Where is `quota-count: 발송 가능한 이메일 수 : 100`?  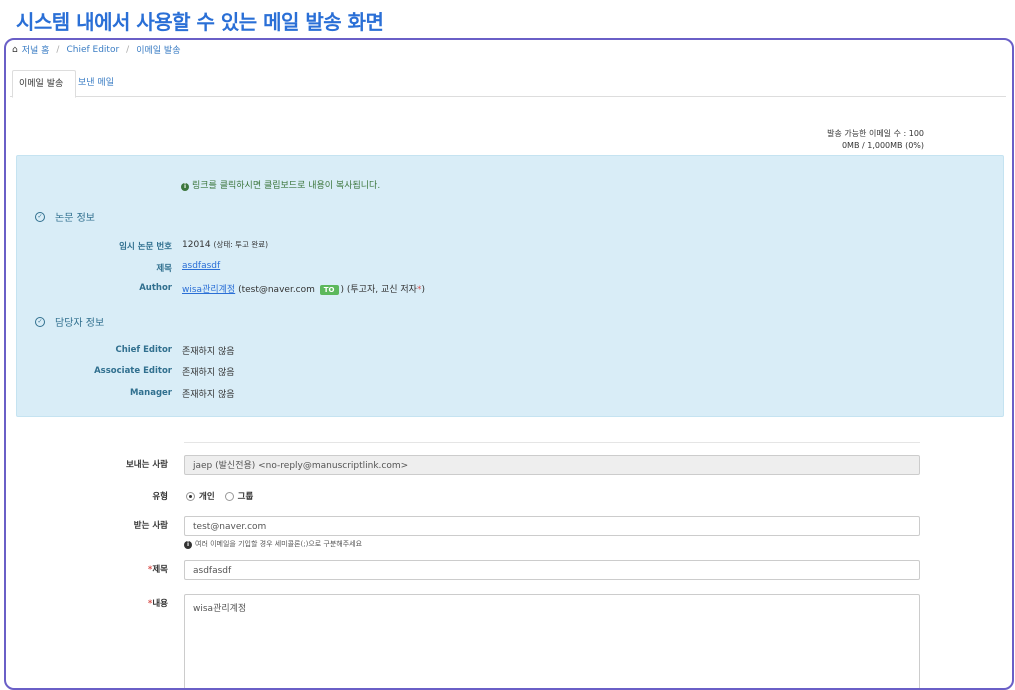
quota-count: 발송 가능한 이메일 수 : 100 is located at coordinates (875, 133).